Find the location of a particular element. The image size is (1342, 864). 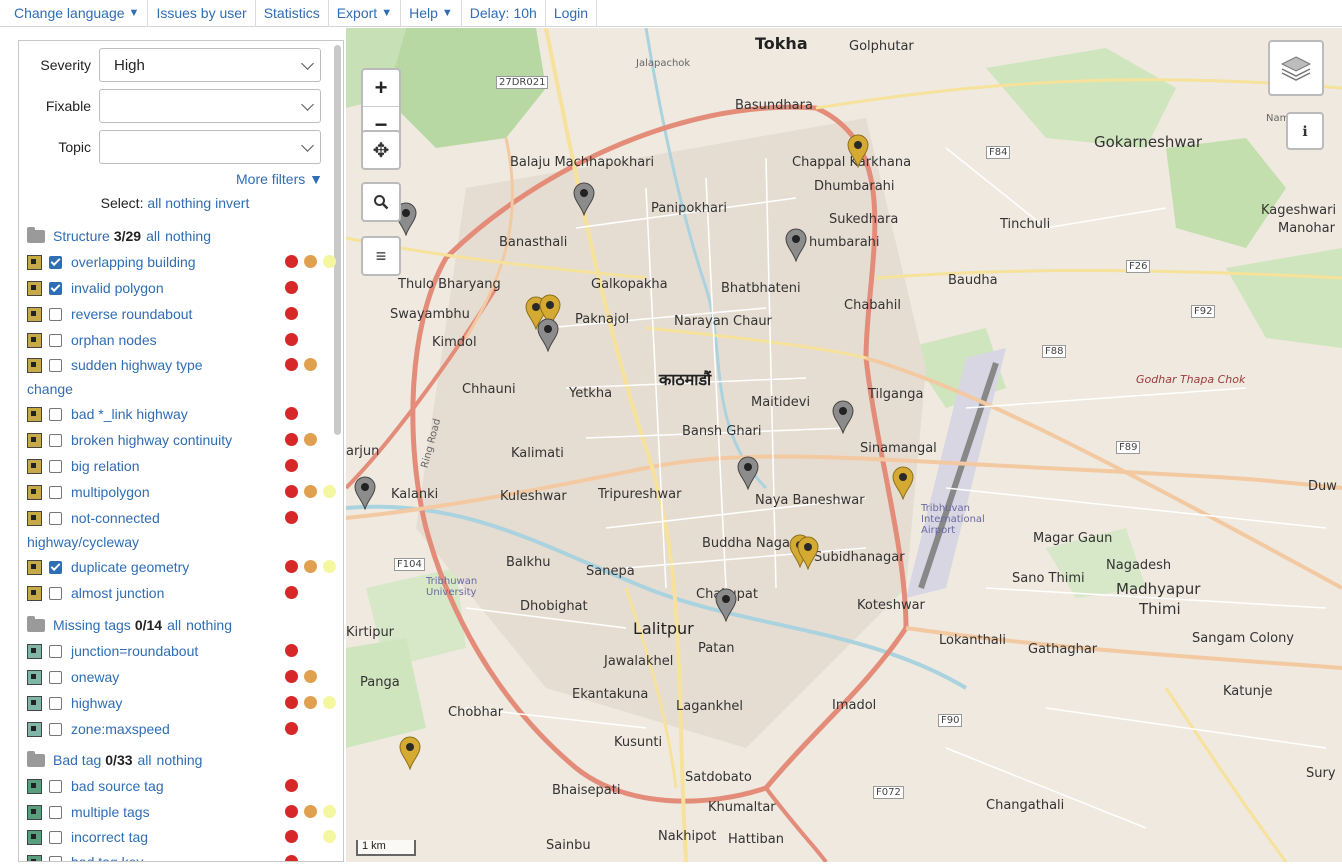

group-bad-tag: Bad tag 0/33 all nothing is located at coordinates (115, 759).